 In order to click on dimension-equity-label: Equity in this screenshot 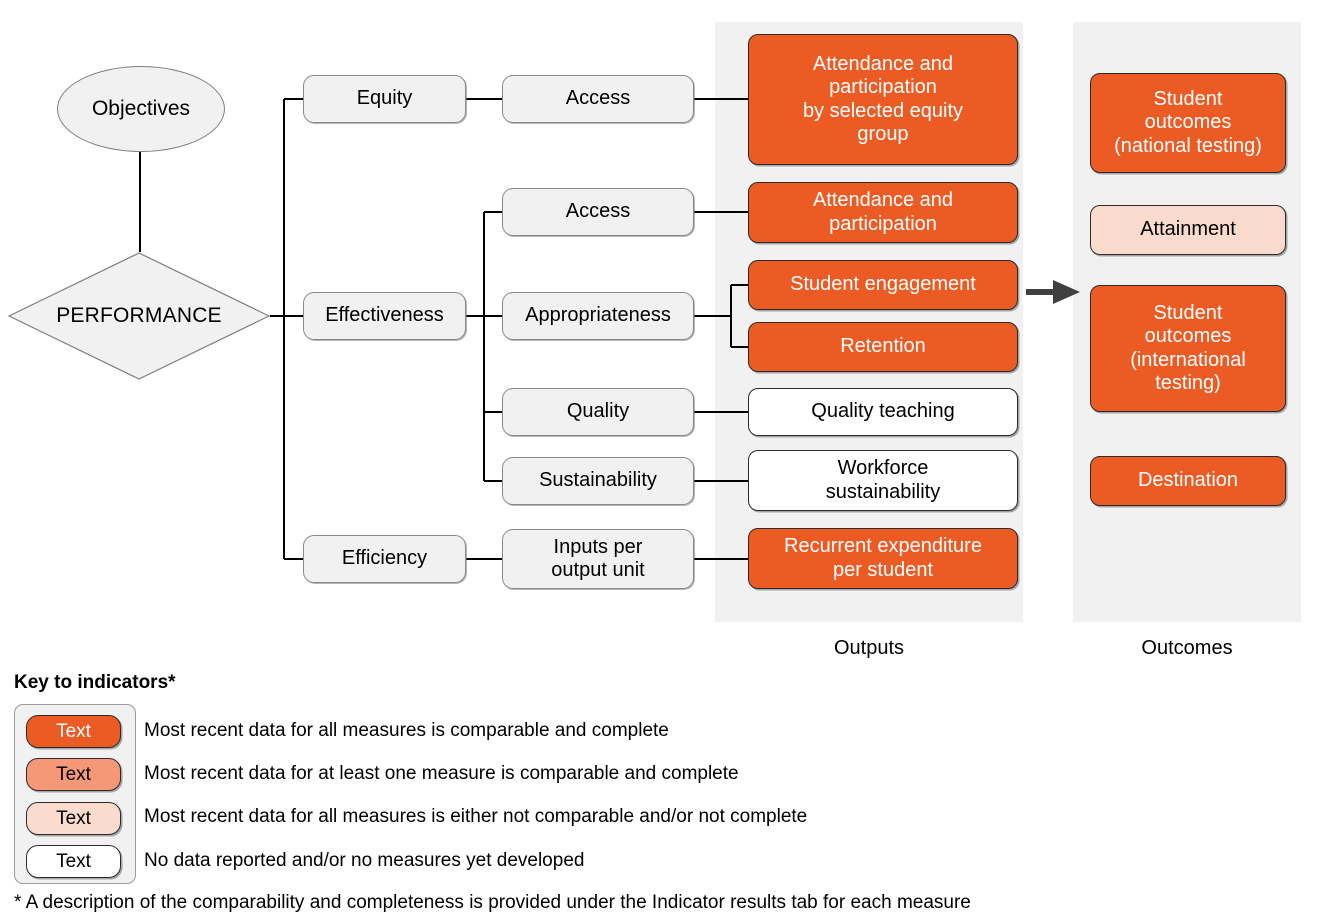, I will do `click(384, 98)`.